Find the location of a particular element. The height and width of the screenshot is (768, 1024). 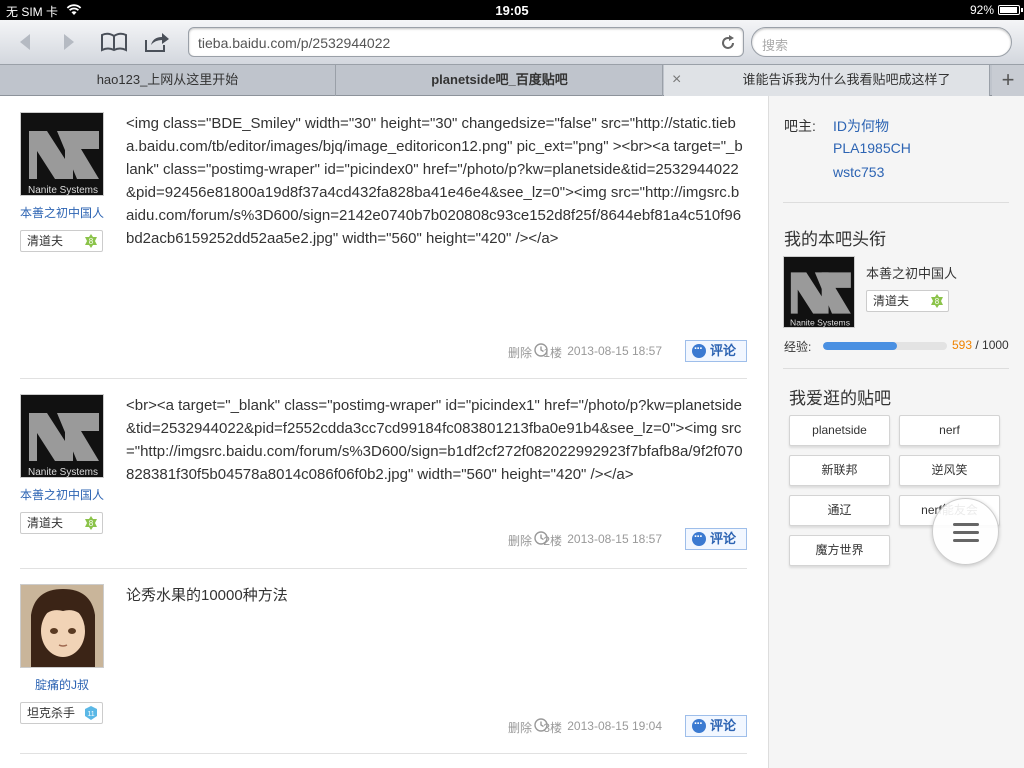

exp-progress-bar is located at coordinates (885, 346).